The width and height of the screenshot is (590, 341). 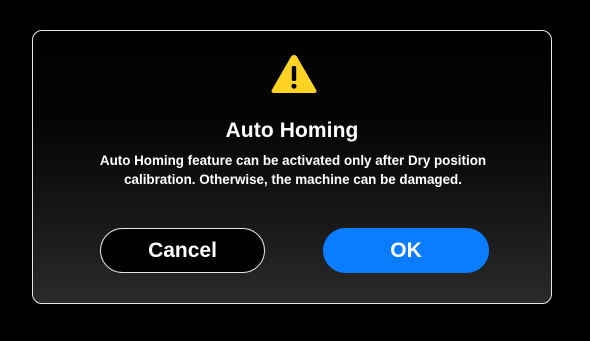 I want to click on dialog-title: Auto Homing, so click(x=292, y=130).